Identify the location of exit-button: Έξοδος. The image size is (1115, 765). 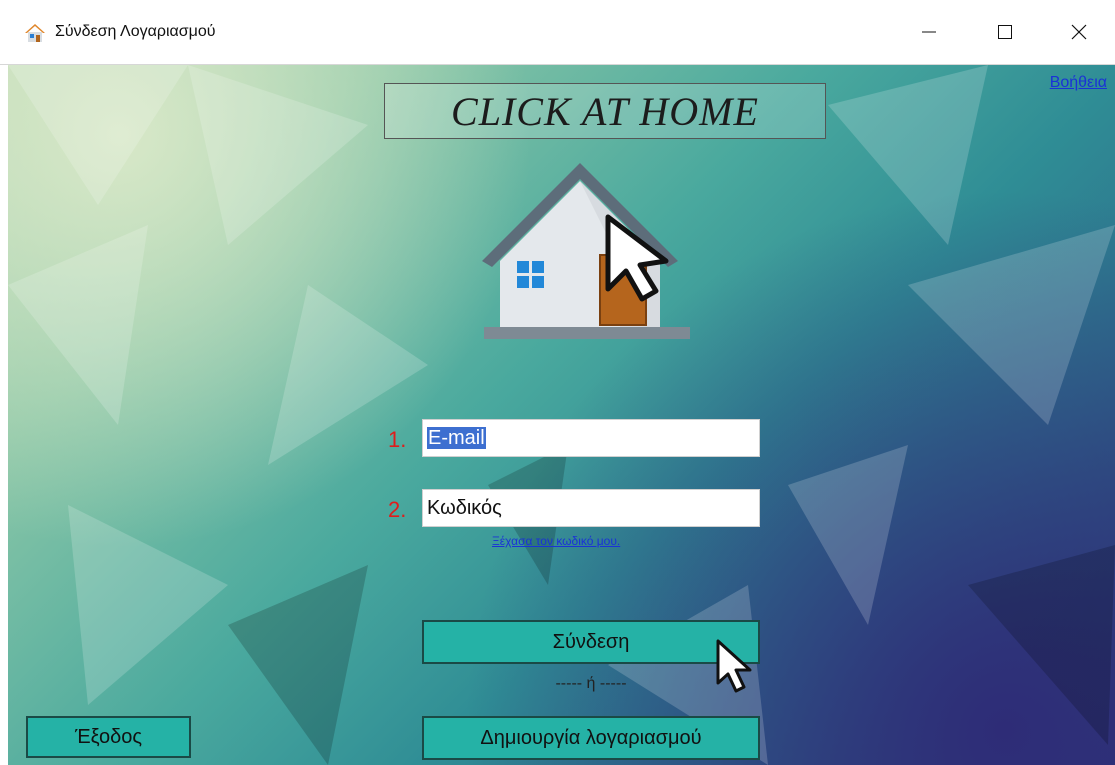
(108, 737).